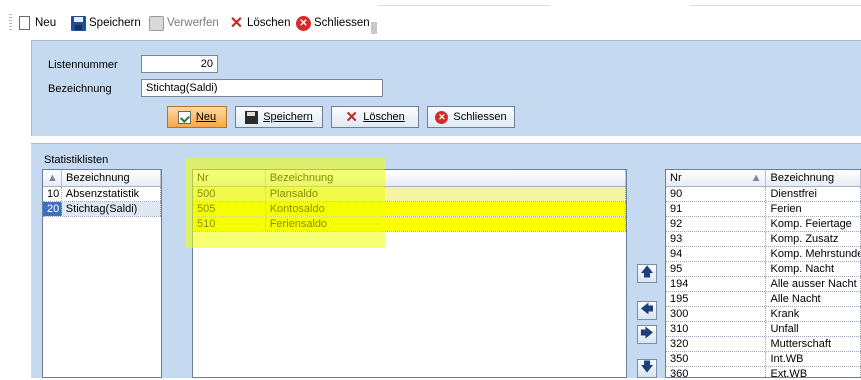 The image size is (861, 380). I want to click on move-right-button: 🡆, so click(647, 334).